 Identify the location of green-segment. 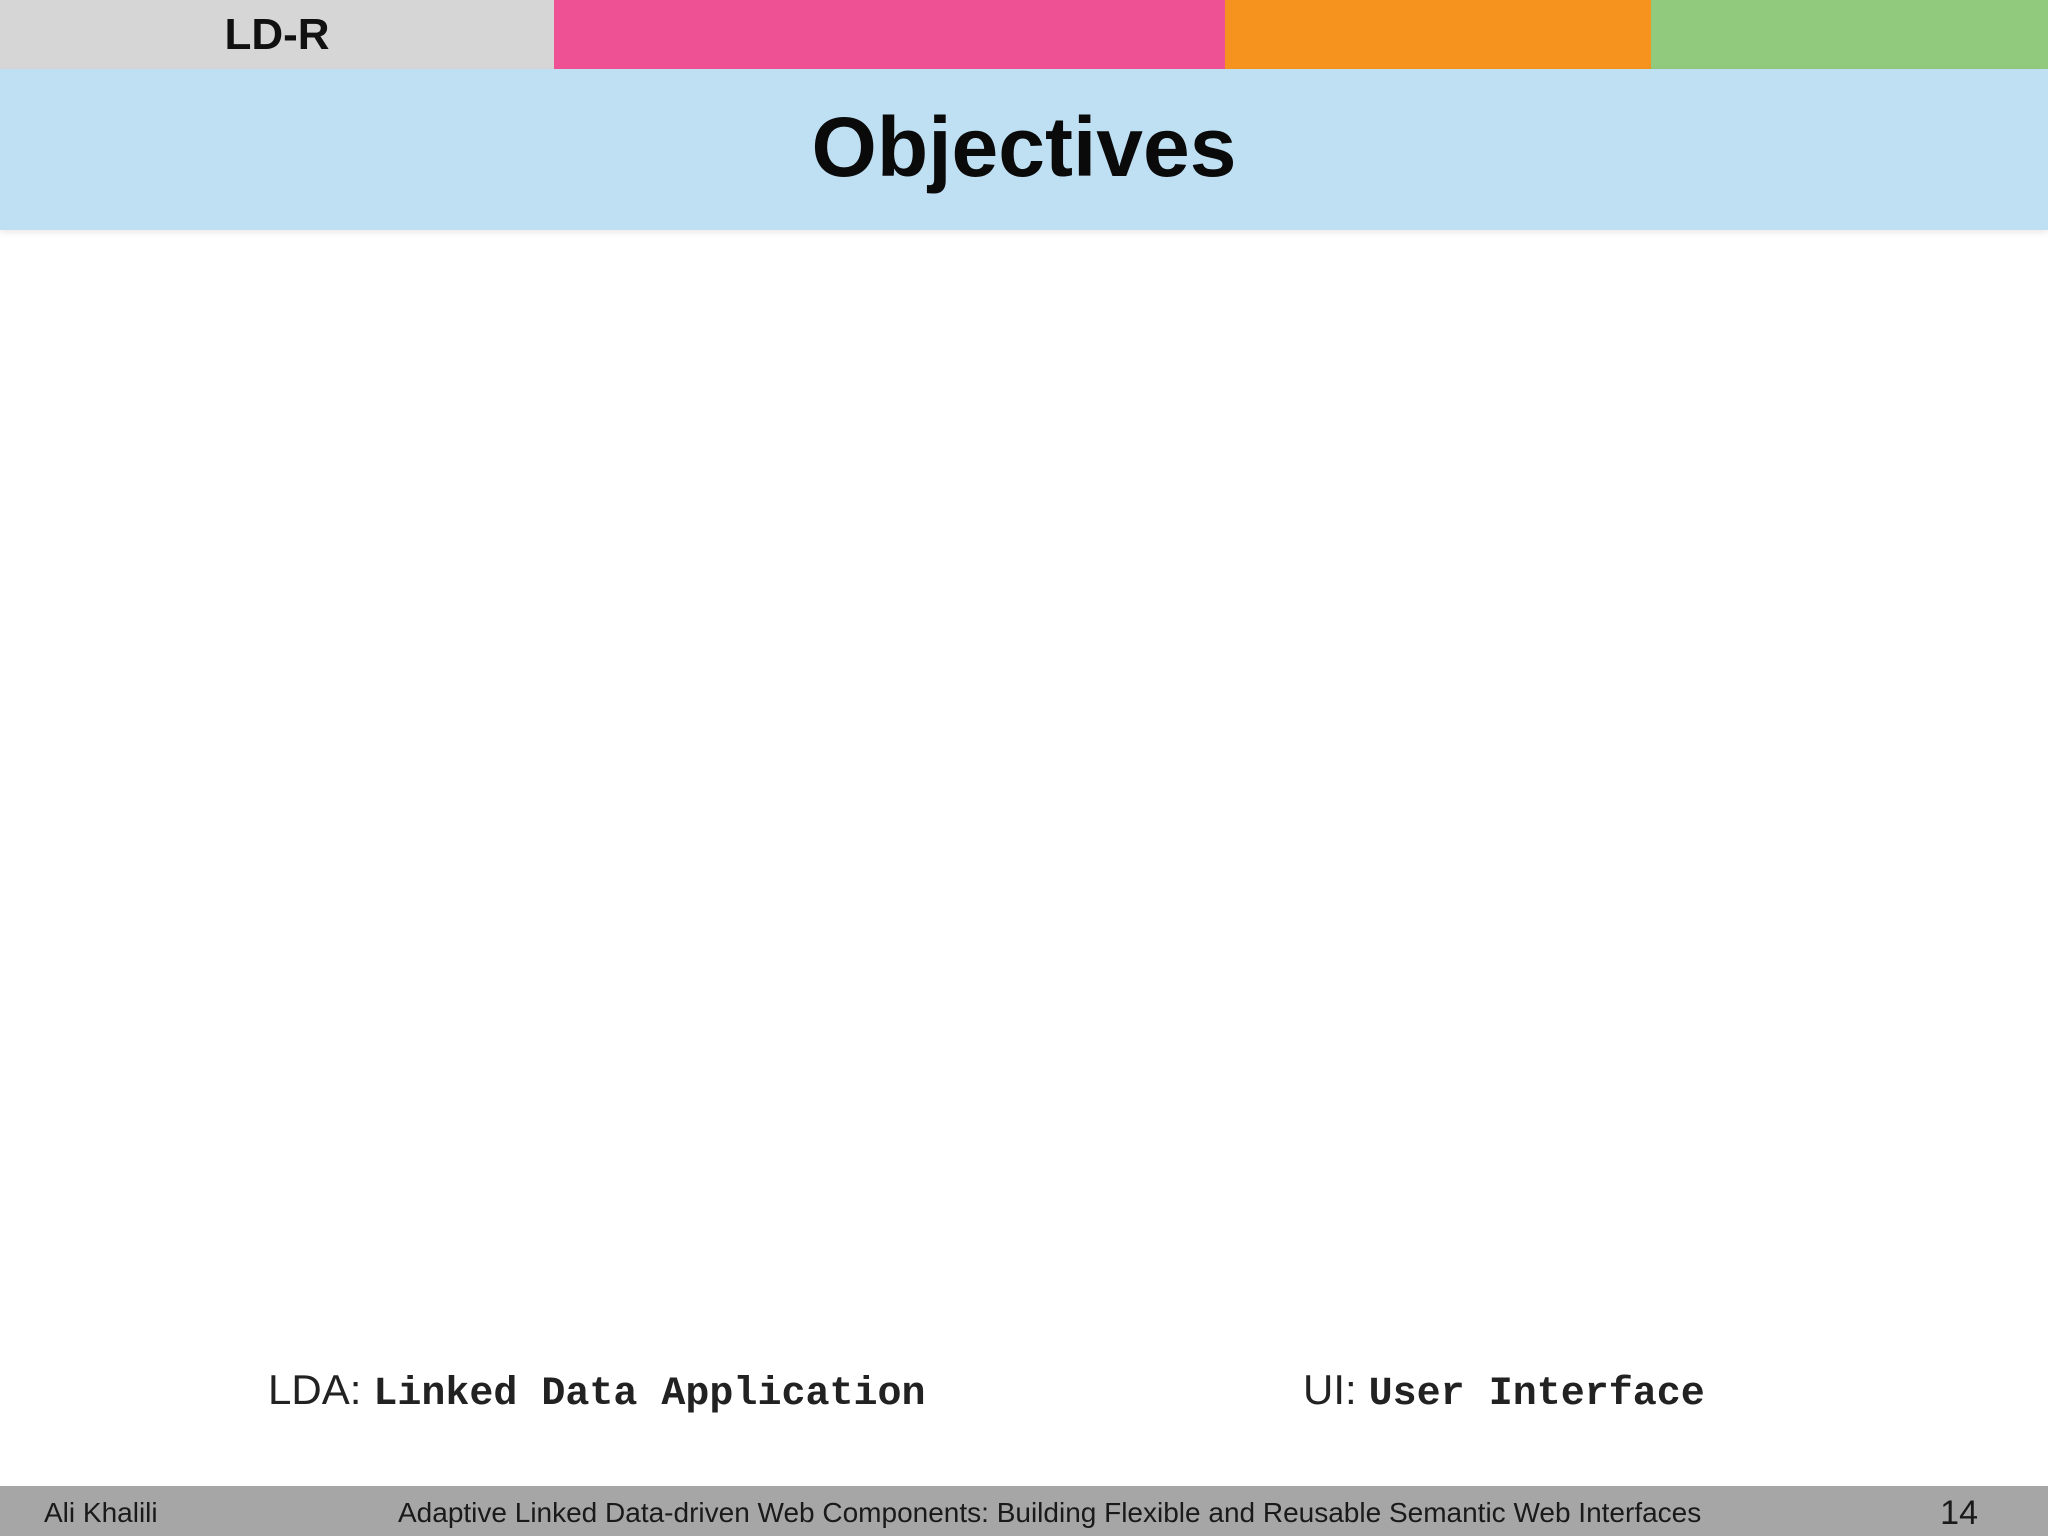
(1849, 34).